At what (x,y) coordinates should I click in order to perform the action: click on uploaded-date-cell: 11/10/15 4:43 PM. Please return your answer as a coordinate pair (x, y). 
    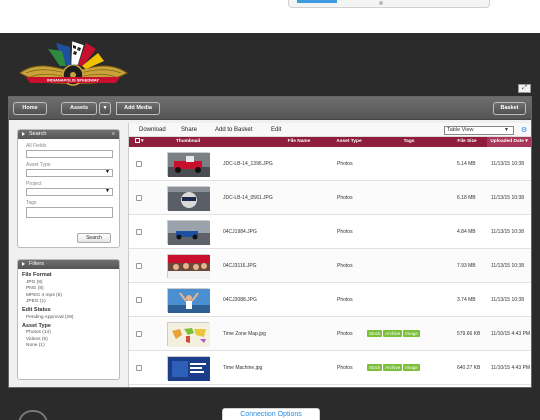
    Looking at the image, I should click on (511, 368).